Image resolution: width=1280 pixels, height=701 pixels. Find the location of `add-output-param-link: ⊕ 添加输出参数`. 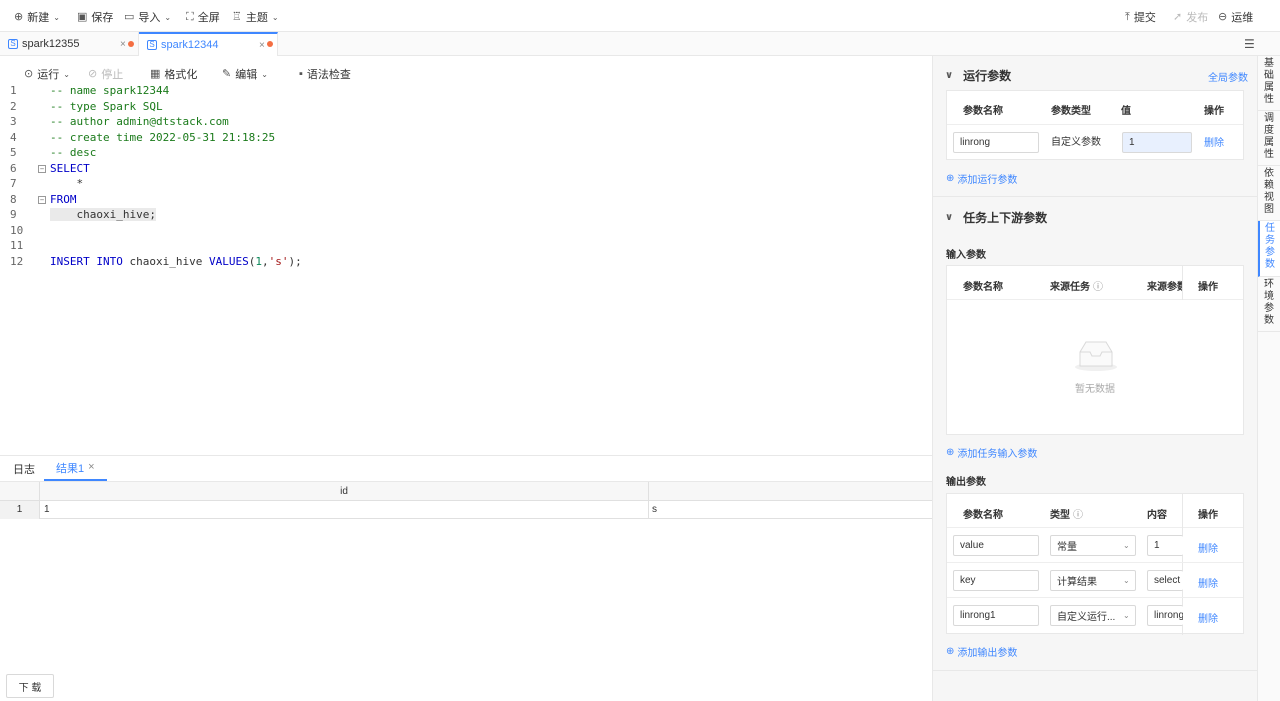

add-output-param-link: ⊕ 添加输出参数 is located at coordinates (981, 651).